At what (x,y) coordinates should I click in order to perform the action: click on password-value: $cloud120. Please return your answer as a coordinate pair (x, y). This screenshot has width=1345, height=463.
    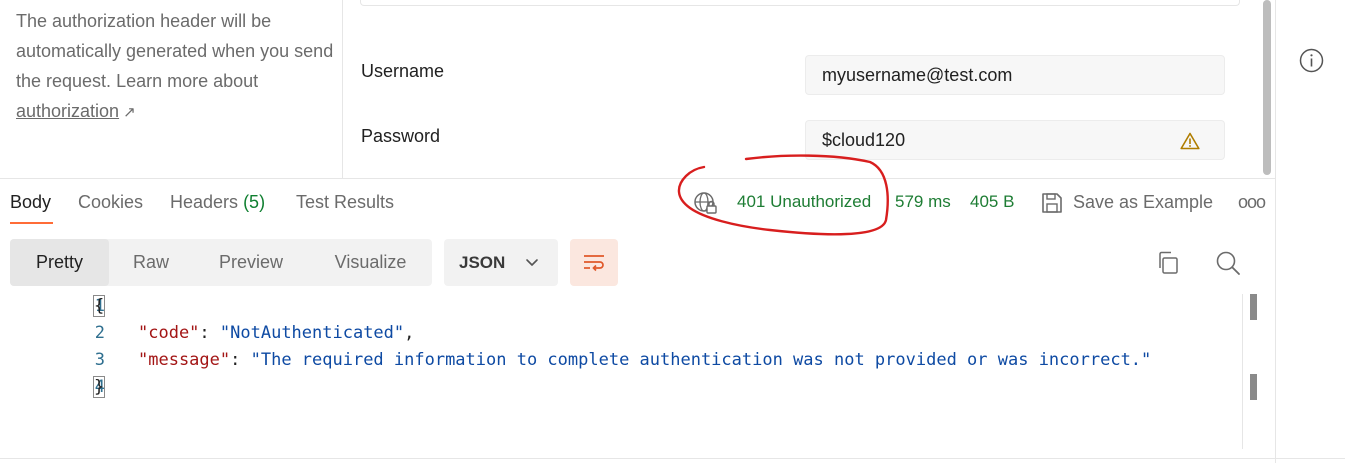
    Looking at the image, I should click on (864, 139).